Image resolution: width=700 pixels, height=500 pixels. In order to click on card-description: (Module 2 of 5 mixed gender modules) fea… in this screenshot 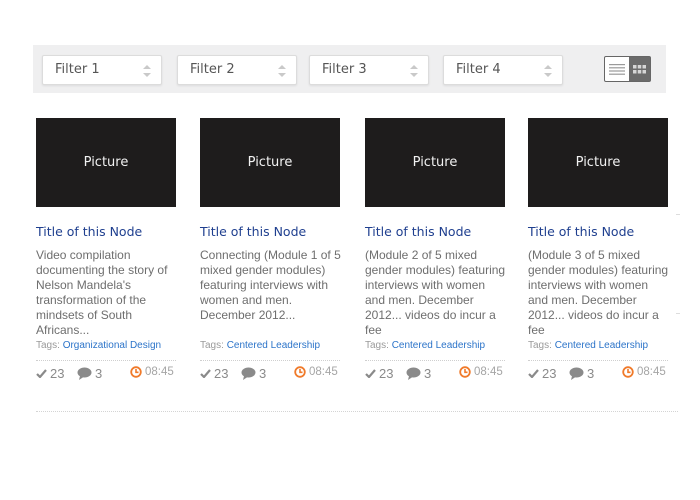, I will do `click(435, 292)`.